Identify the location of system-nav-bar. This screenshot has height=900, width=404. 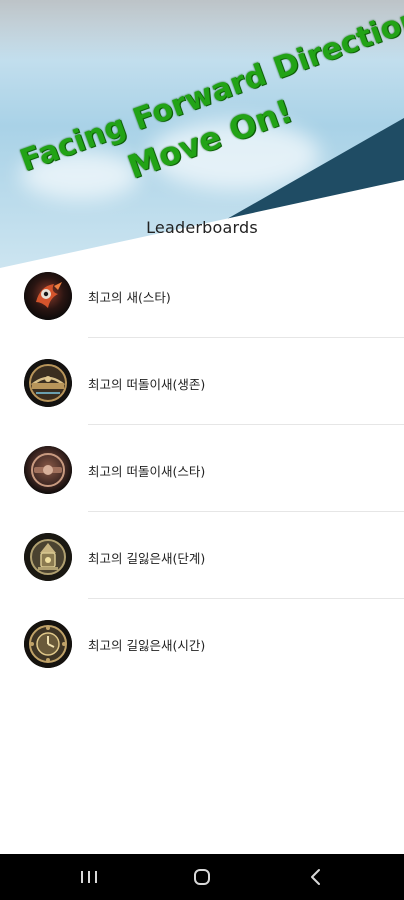
(202, 877).